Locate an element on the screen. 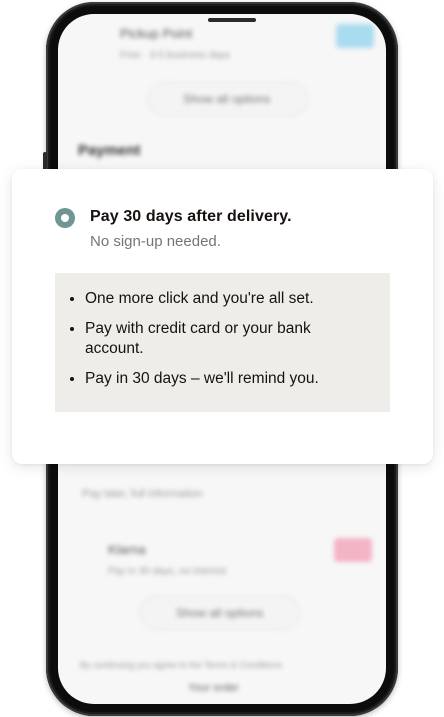 The image size is (444, 717). benefit-item: Pay in 30 days – we'll remind you. is located at coordinates (220, 379).